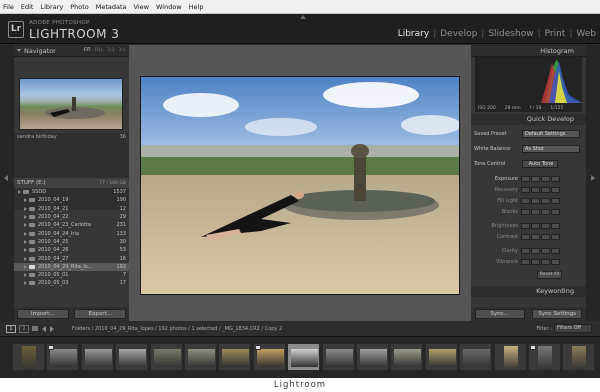 Image resolution: width=600 pixels, height=392 pixels. What do you see at coordinates (71, 283) in the screenshot?
I see `folder-item: 2010_05_03 17` at bounding box center [71, 283].